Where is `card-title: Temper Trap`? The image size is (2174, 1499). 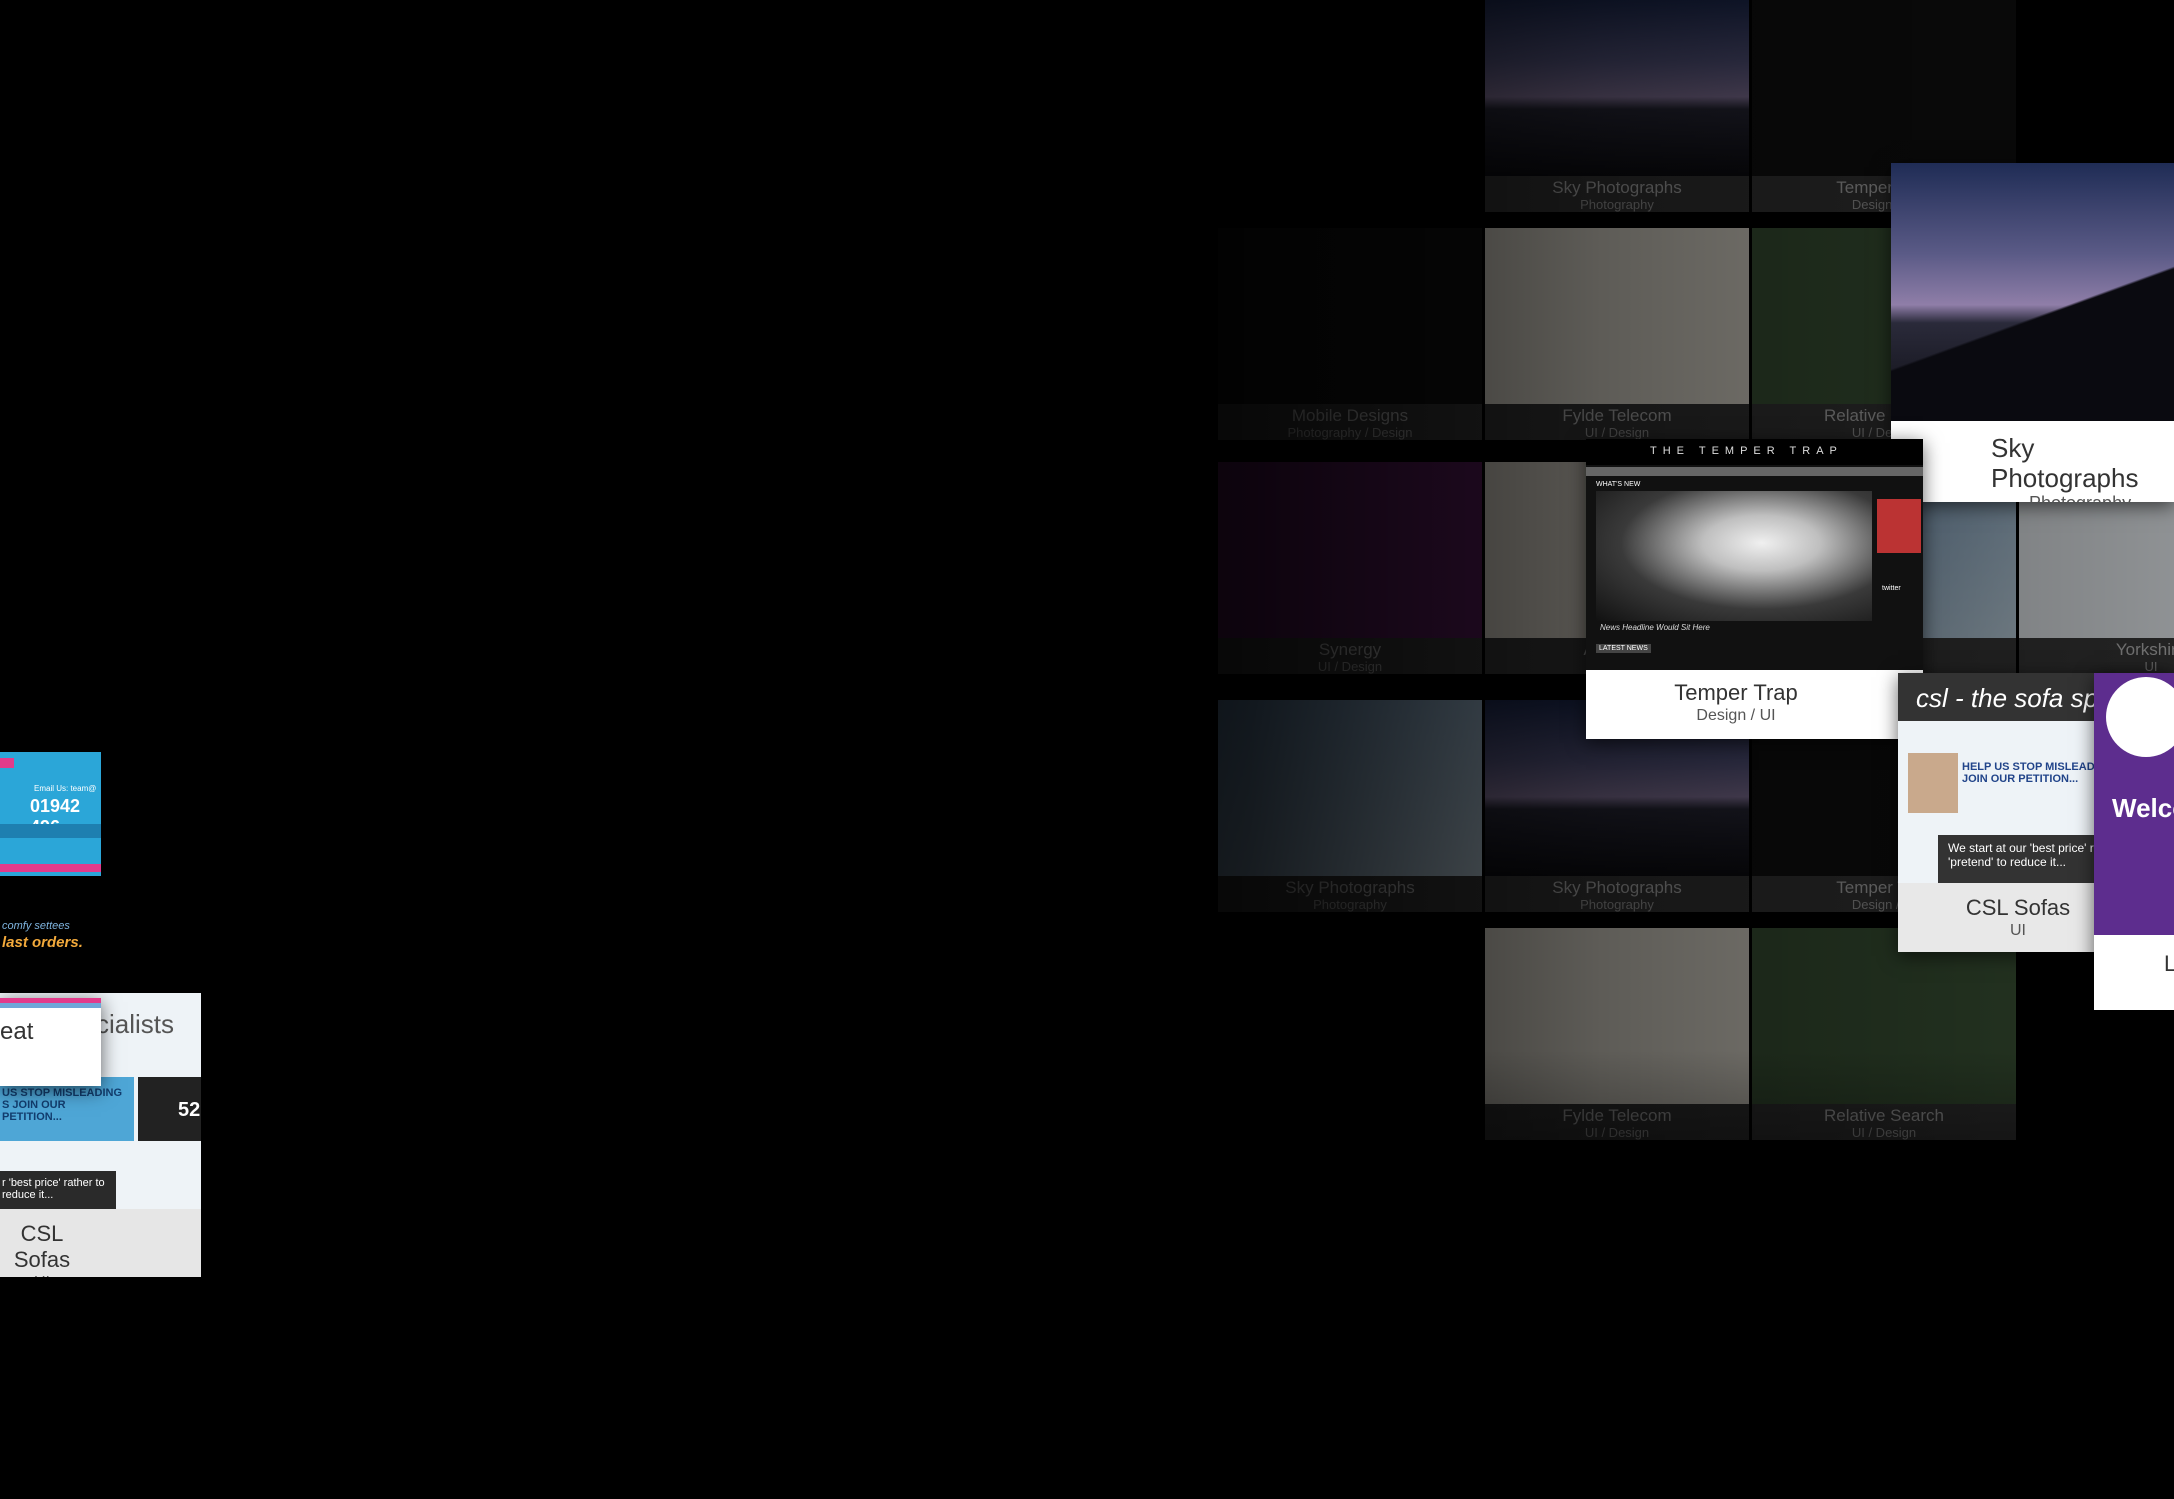 card-title: Temper Trap is located at coordinates (1736, 692).